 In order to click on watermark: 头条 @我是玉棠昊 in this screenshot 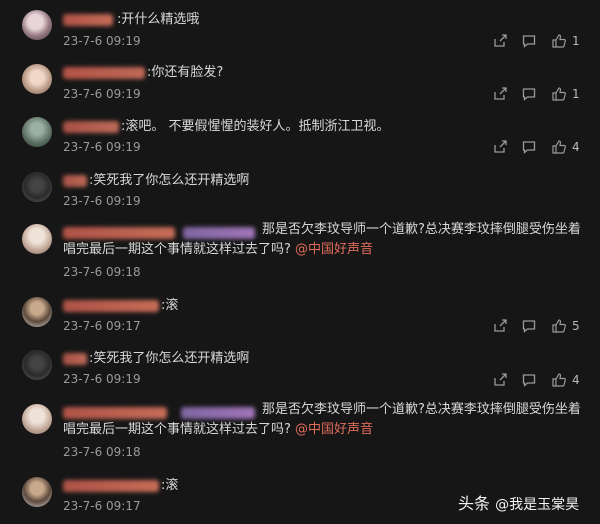, I will do `click(518, 502)`.